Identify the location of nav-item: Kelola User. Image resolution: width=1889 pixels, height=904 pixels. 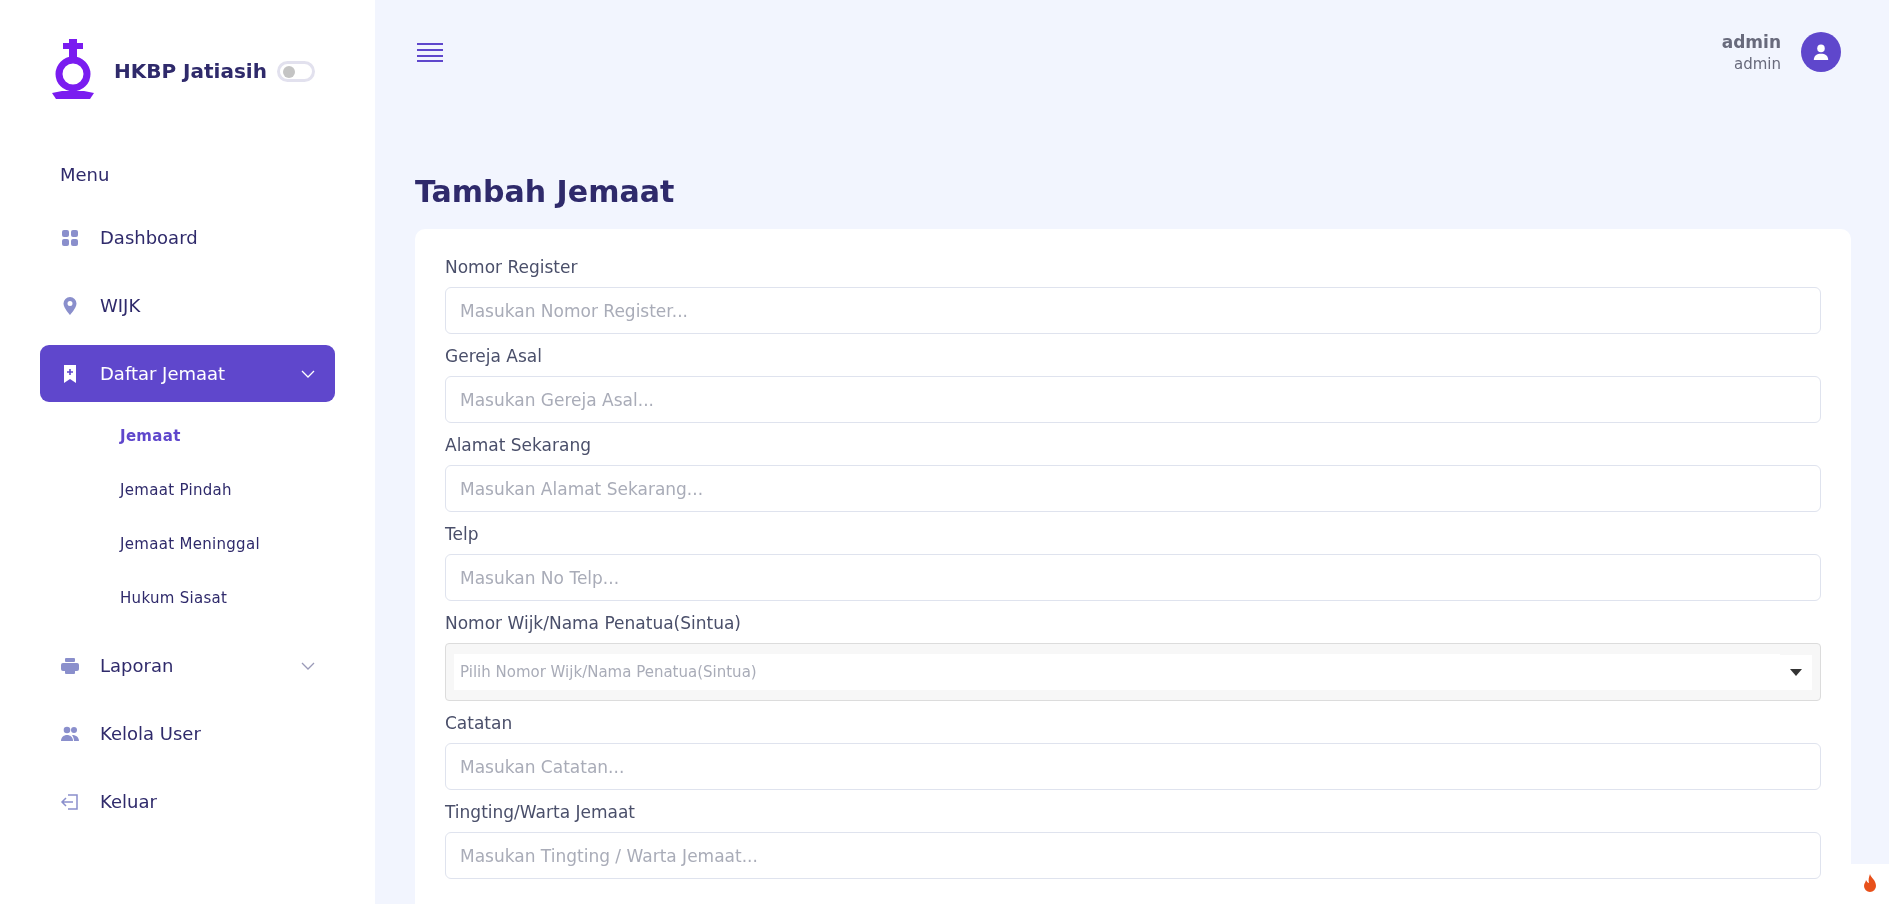
(187, 733).